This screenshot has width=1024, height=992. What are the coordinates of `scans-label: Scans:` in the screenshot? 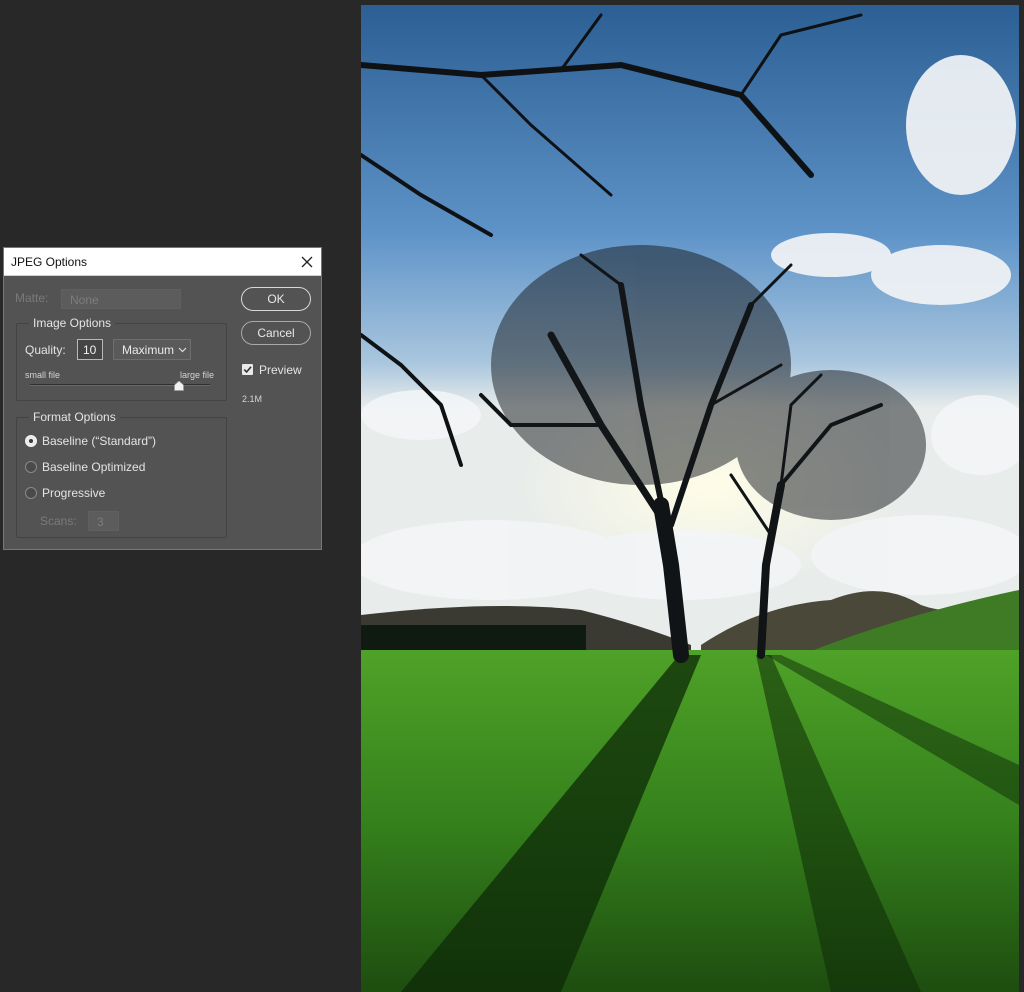 It's located at (58, 521).